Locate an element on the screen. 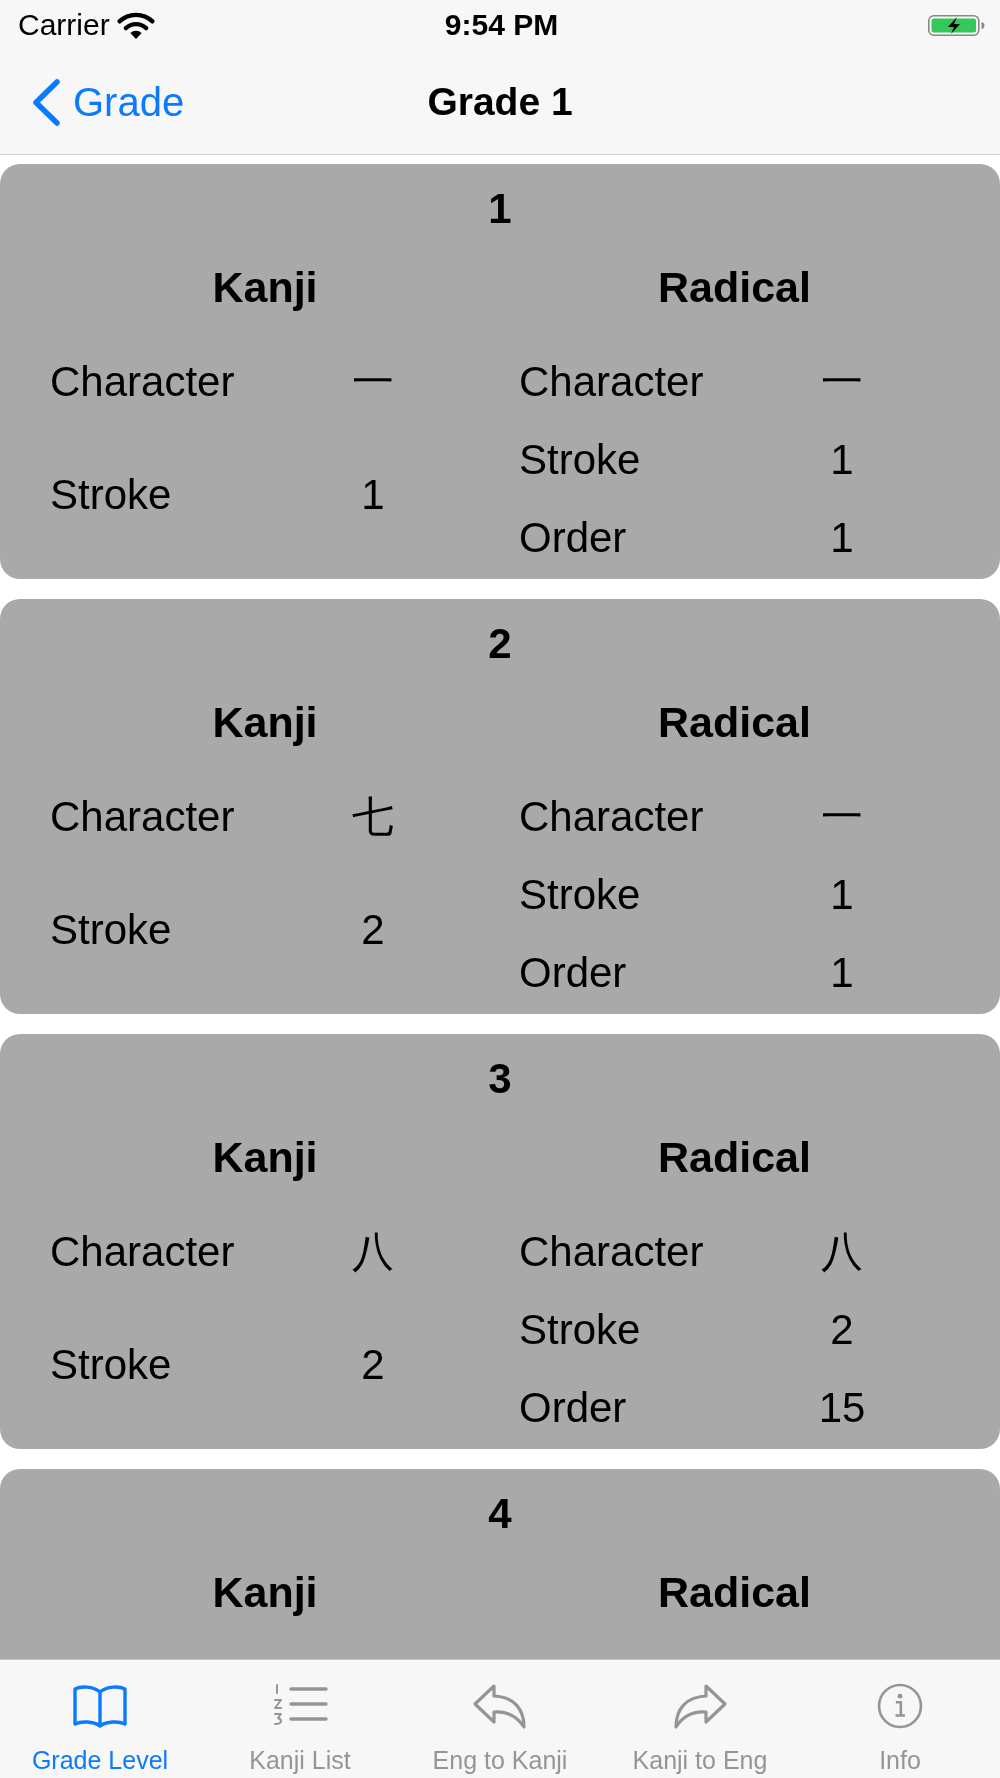 This screenshot has width=1000, height=1778. tab-button: Kanji to Eng is located at coordinates (700, 1719).